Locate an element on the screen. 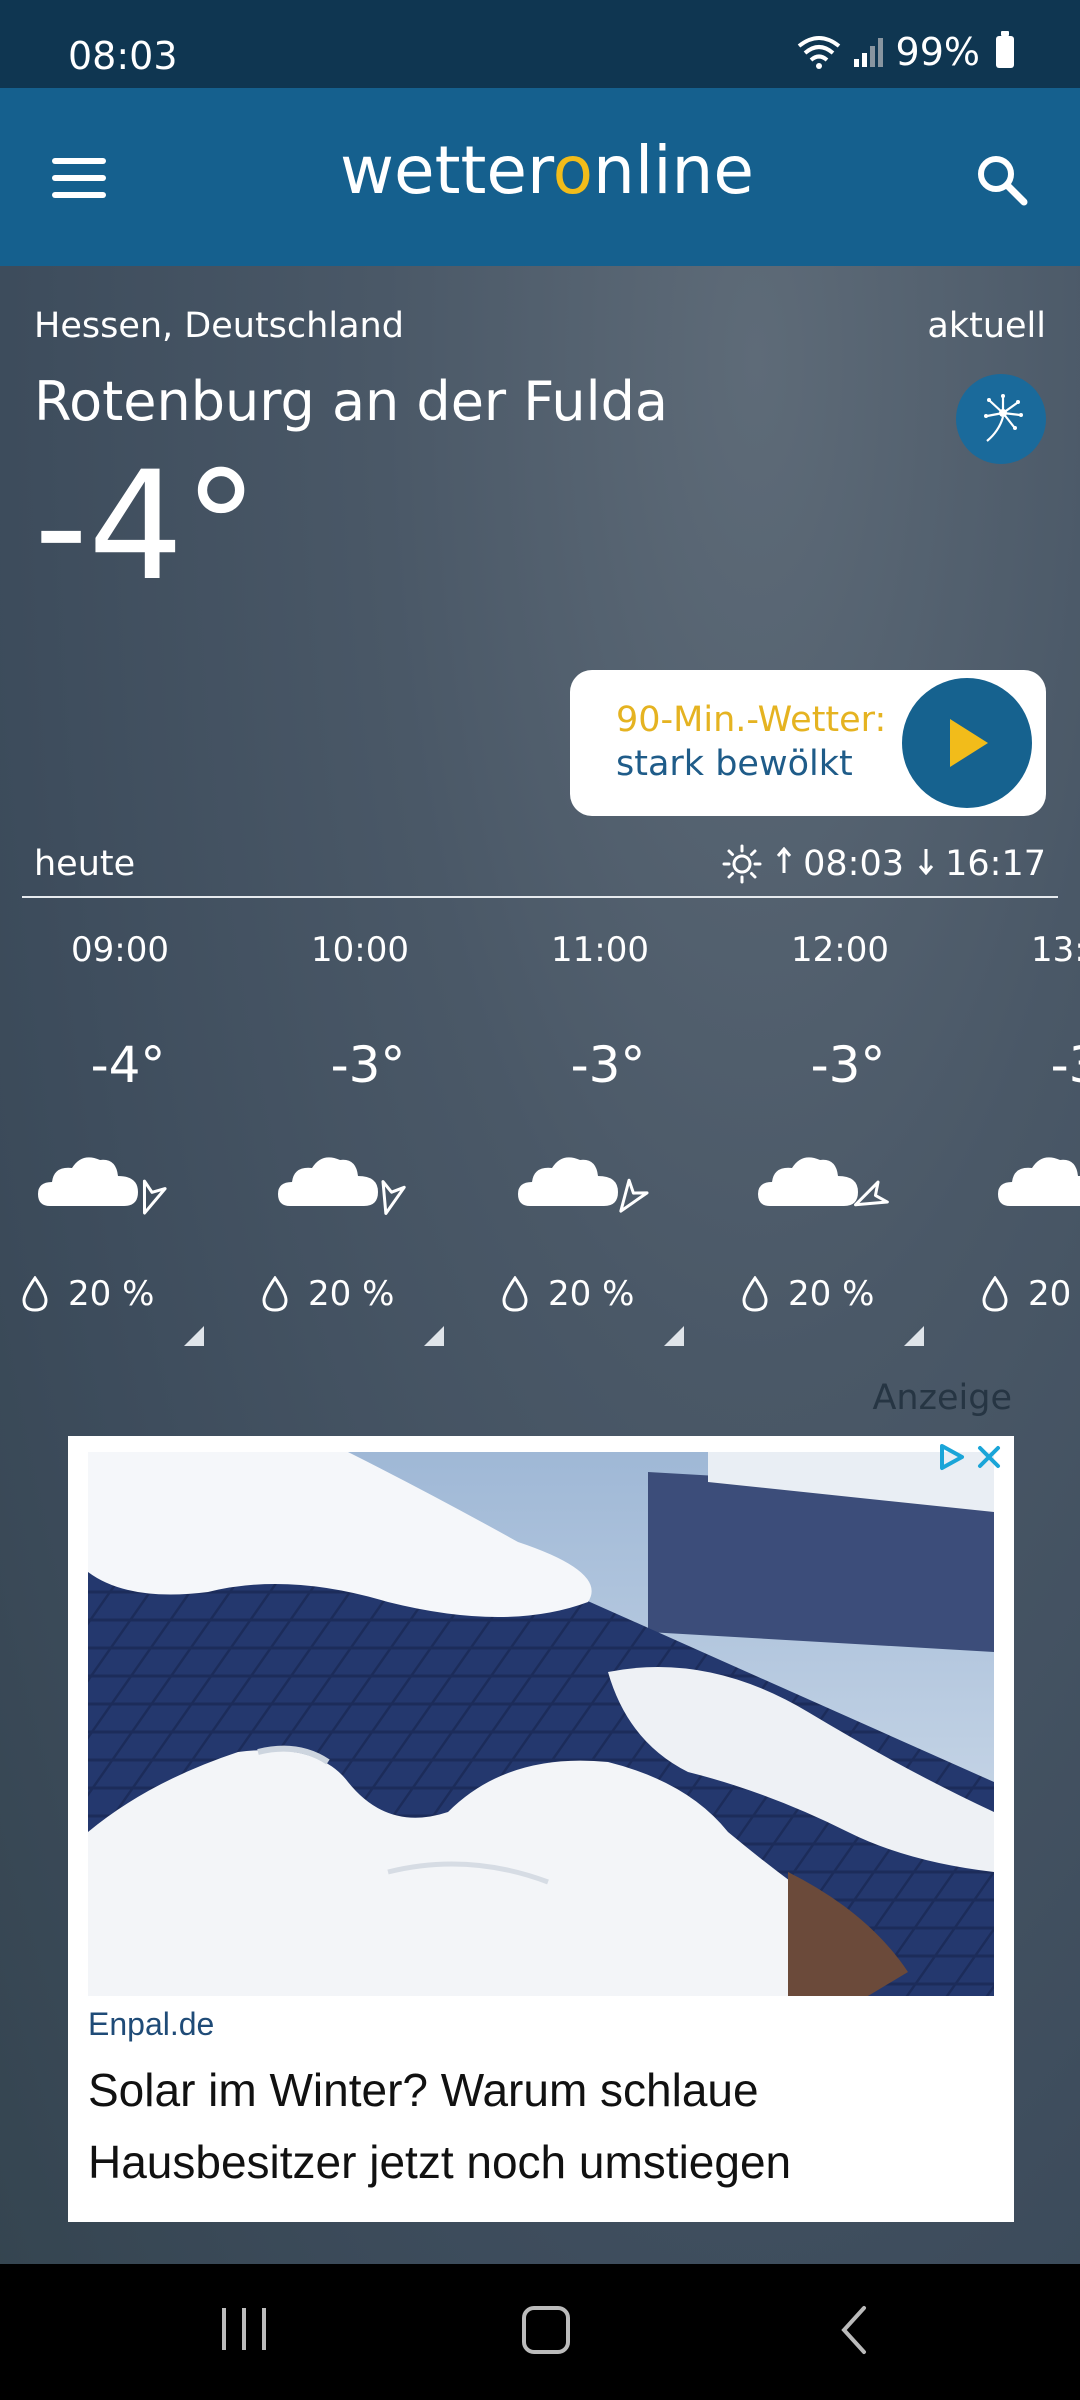  battery-percent: 99% is located at coordinates (937, 52).